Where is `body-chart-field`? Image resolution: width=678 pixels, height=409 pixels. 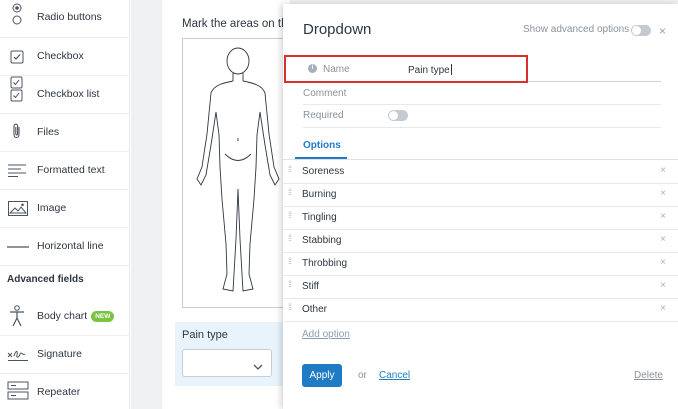
body-chart-field is located at coordinates (237, 173).